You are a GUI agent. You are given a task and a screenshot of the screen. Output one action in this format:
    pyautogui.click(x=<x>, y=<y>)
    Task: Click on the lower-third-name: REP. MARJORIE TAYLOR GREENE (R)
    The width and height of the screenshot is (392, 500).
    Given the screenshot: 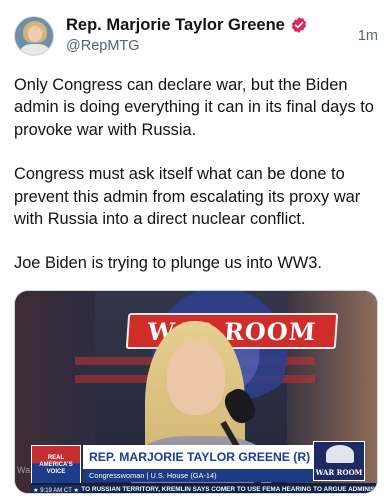 What is the action you would take?
    pyautogui.click(x=198, y=457)
    